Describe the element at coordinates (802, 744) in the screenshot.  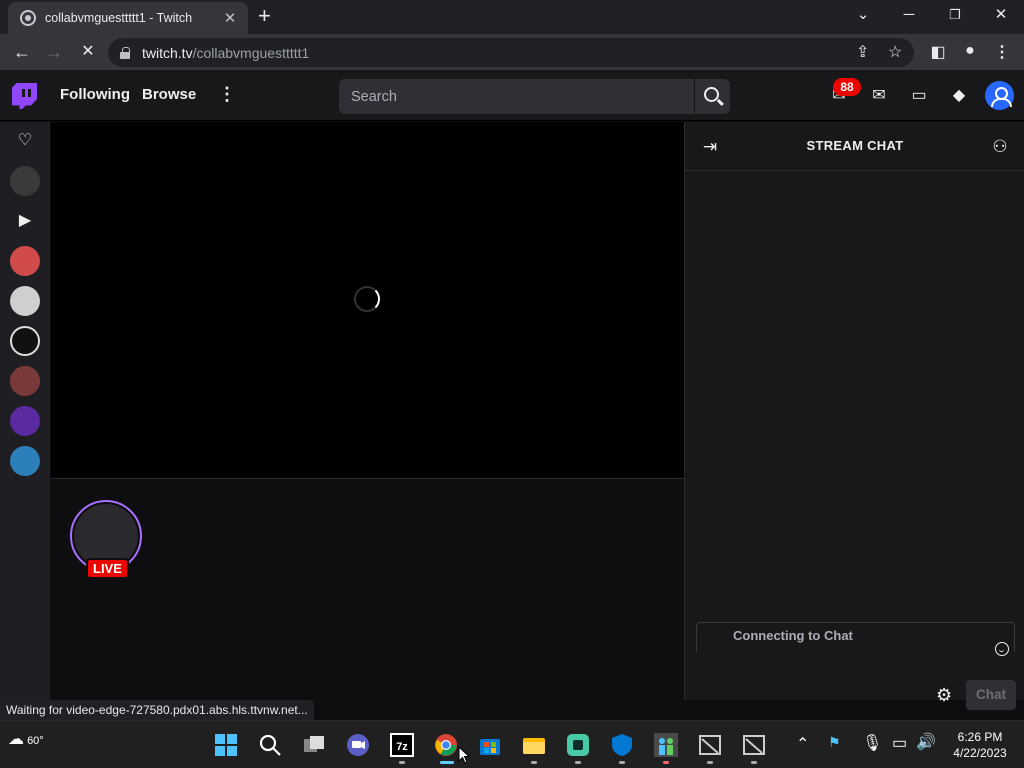
I see `show-hidden-icons-chevron-icon: ⌃` at that location.